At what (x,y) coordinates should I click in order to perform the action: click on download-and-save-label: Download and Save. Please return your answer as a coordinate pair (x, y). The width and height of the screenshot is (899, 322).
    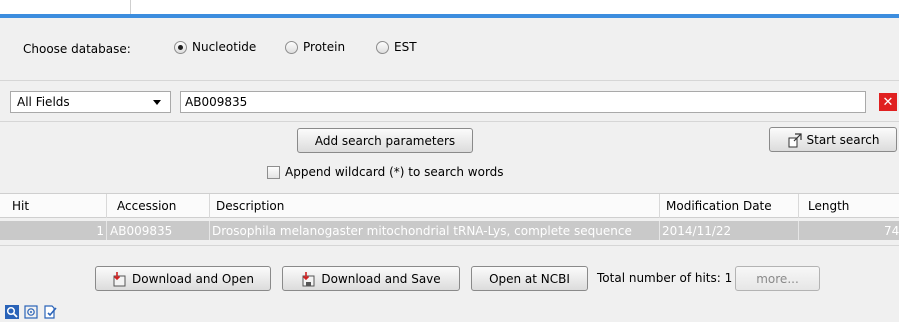
    Looking at the image, I should click on (381, 278).